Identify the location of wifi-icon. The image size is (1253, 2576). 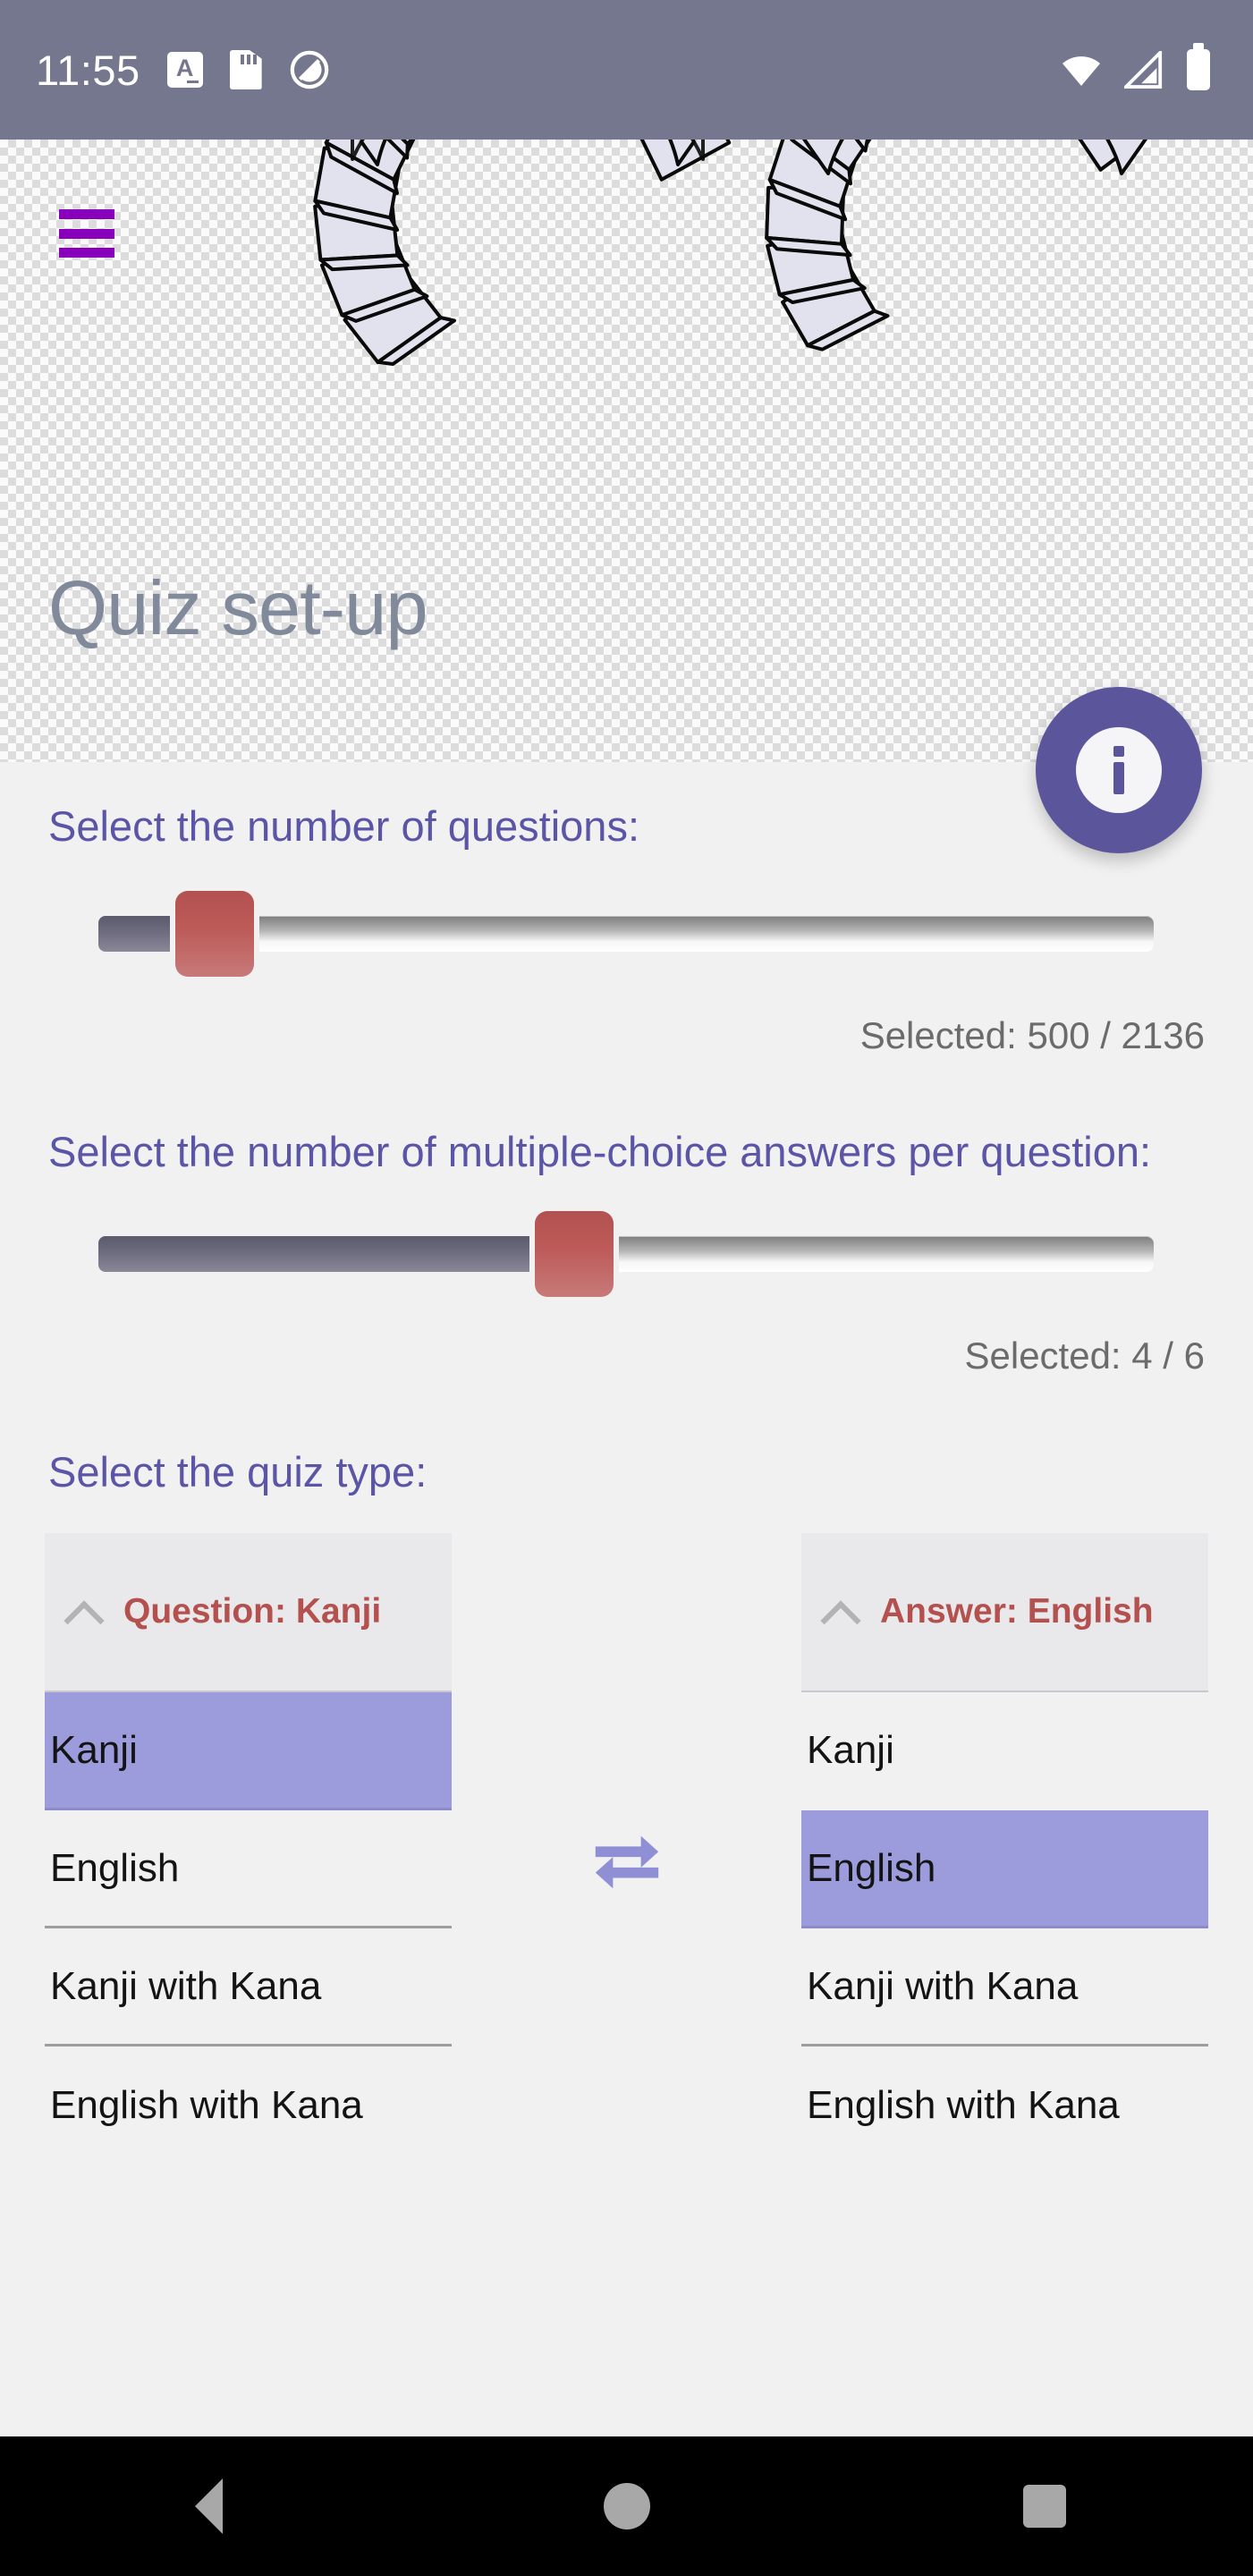
(1081, 71).